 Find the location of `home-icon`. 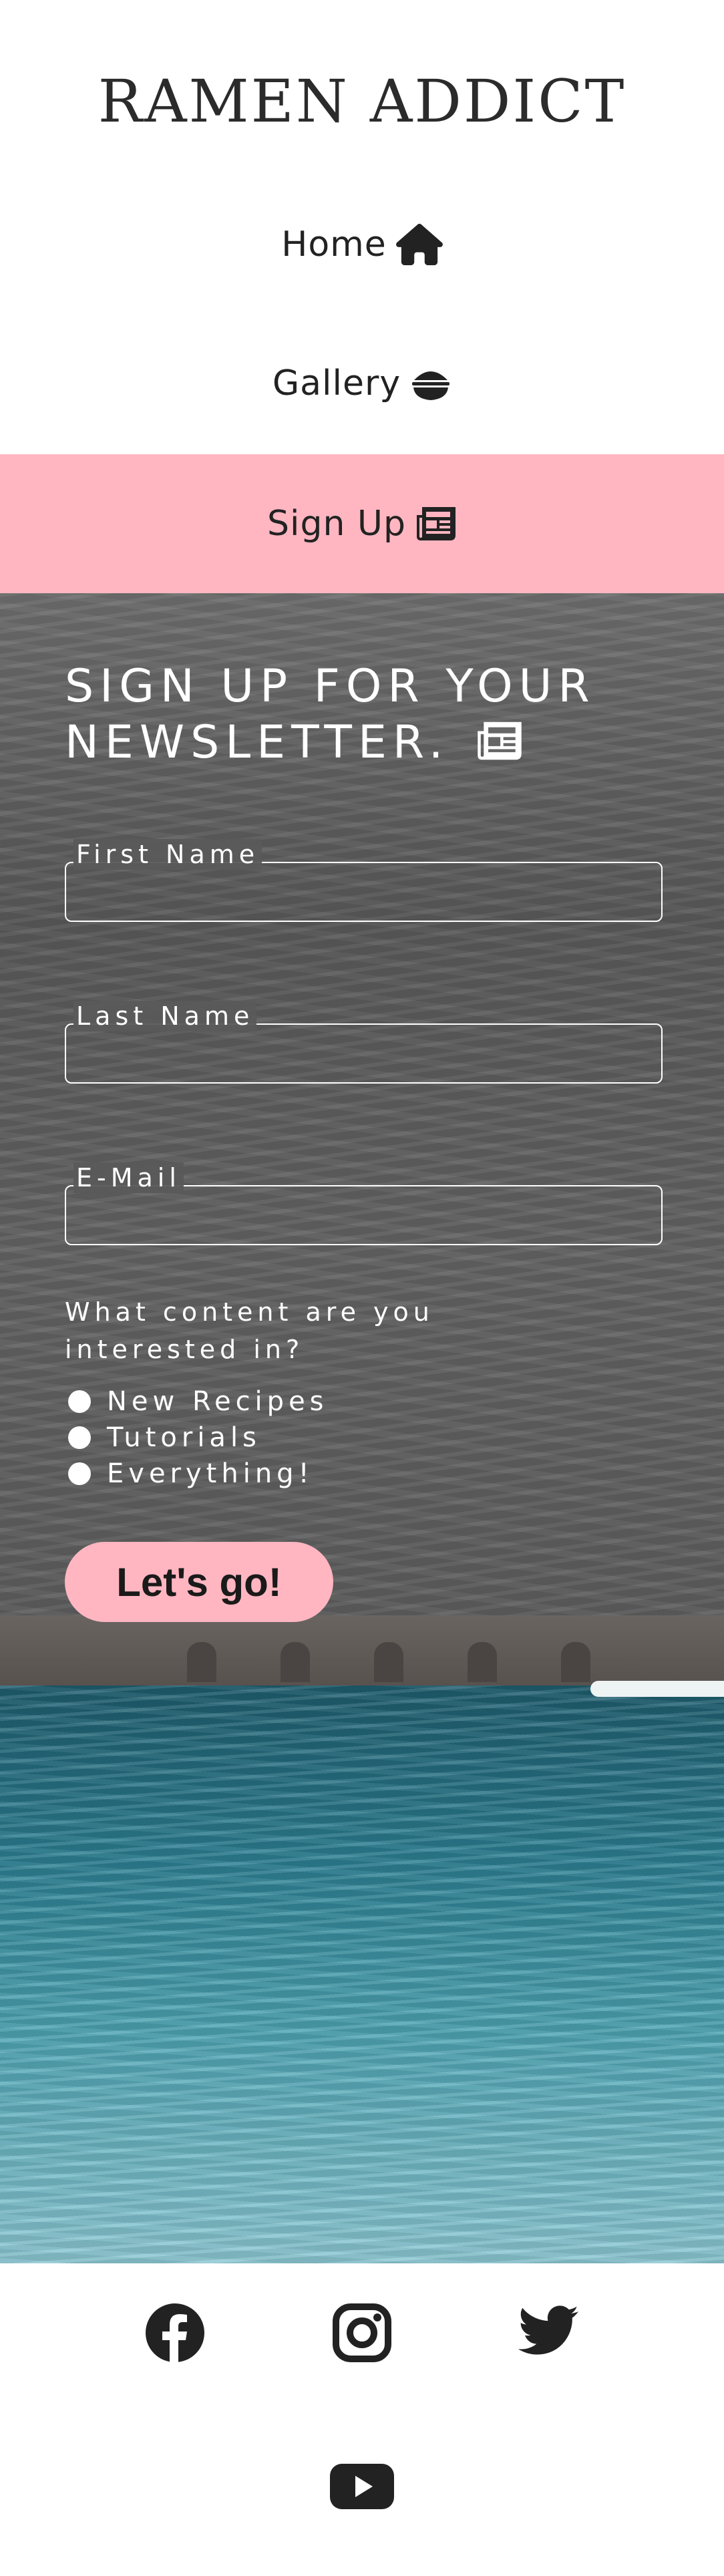

home-icon is located at coordinates (419, 244).